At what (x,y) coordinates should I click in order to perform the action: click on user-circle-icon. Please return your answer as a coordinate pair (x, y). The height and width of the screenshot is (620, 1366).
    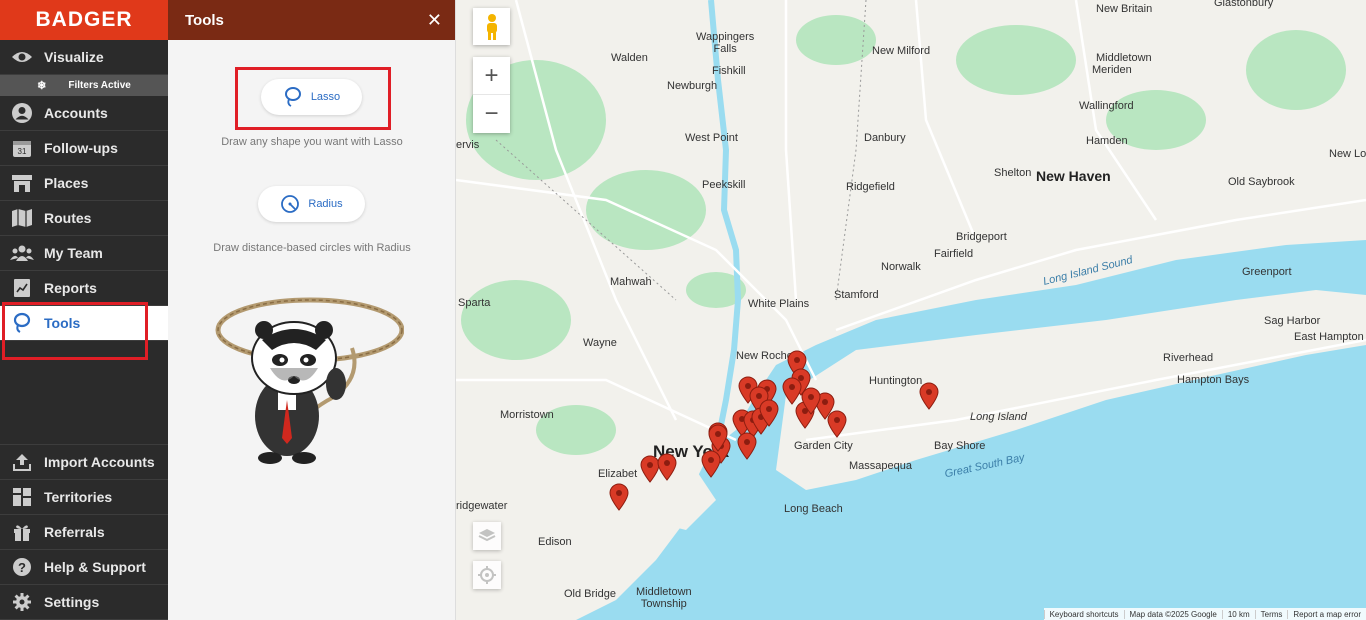
    Looking at the image, I should click on (22, 113).